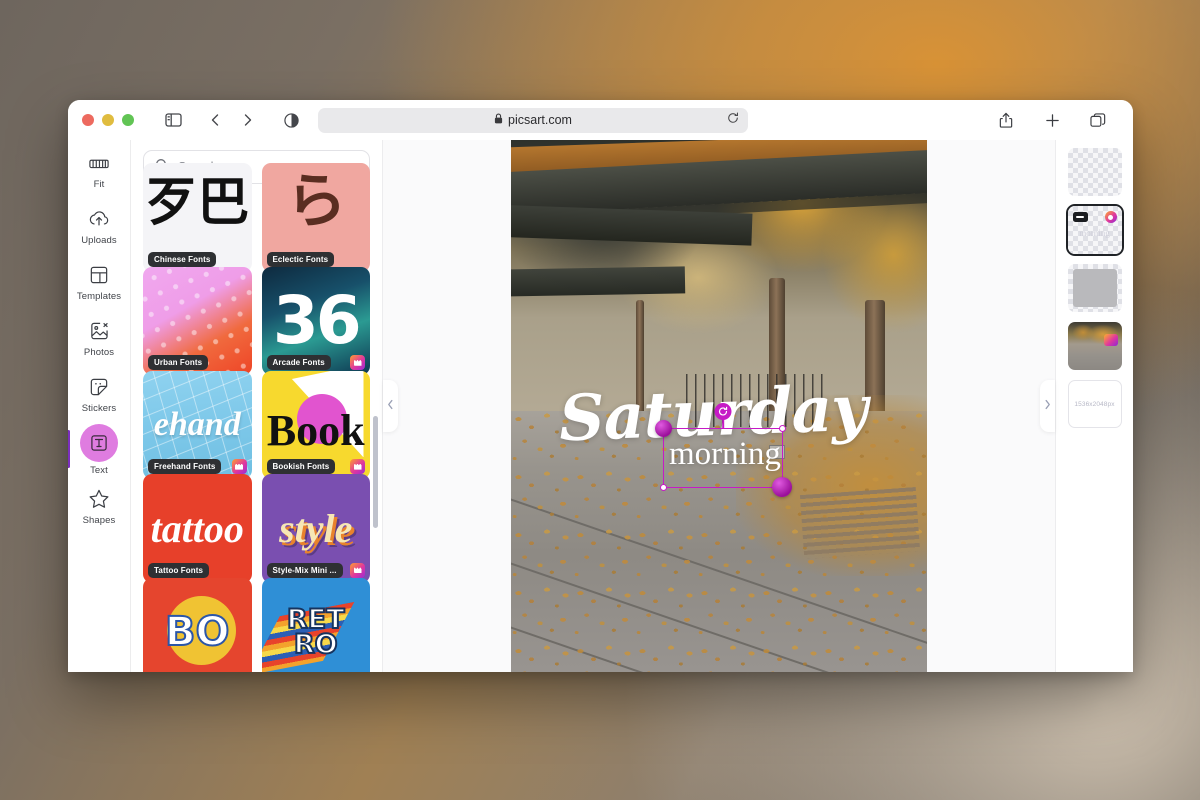 The height and width of the screenshot is (800, 1200). What do you see at coordinates (197, 321) in the screenshot?
I see `font-card: Urban Fonts` at bounding box center [197, 321].